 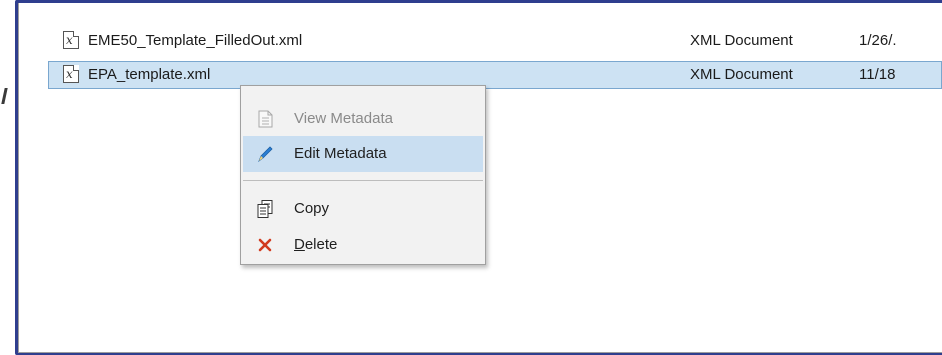 What do you see at coordinates (363, 175) in the screenshot?
I see `context-menu: View Metadata Edit Metadata Copy Delete` at bounding box center [363, 175].